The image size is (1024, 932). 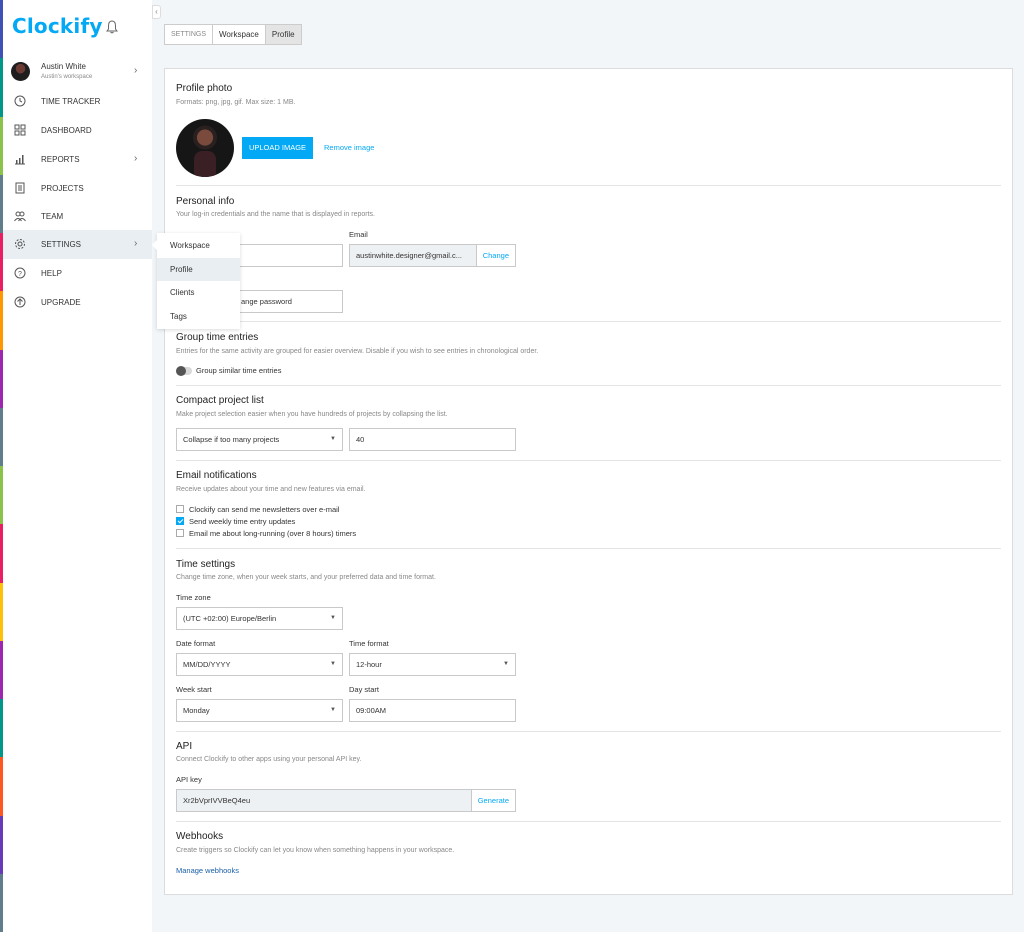 I want to click on nav-label: DASHBOARD, so click(x=66, y=130).